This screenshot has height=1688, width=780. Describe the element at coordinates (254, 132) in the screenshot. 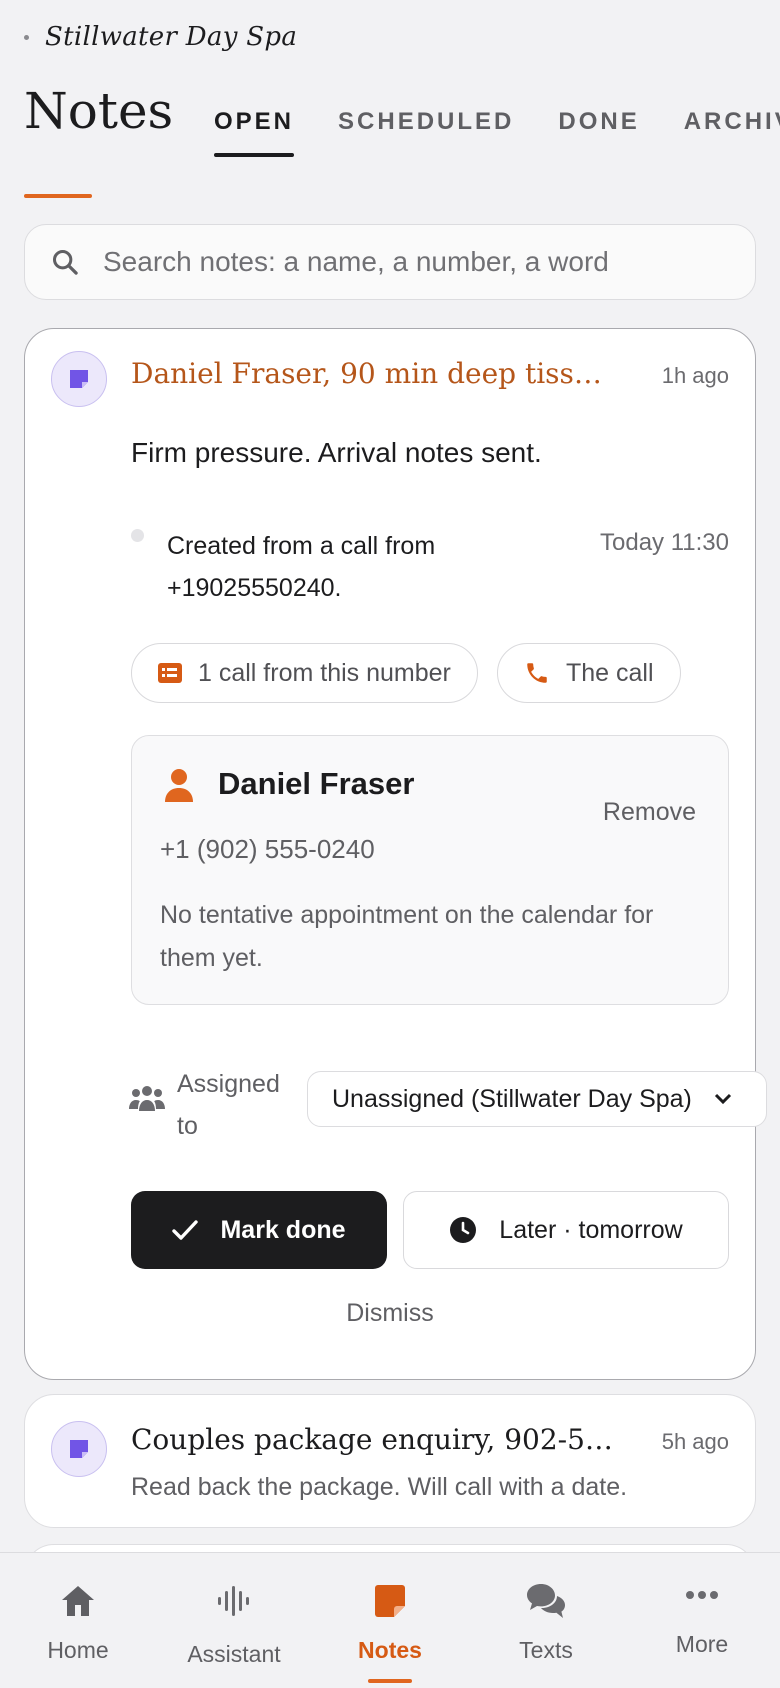

I see `tab-open: OPEN` at that location.